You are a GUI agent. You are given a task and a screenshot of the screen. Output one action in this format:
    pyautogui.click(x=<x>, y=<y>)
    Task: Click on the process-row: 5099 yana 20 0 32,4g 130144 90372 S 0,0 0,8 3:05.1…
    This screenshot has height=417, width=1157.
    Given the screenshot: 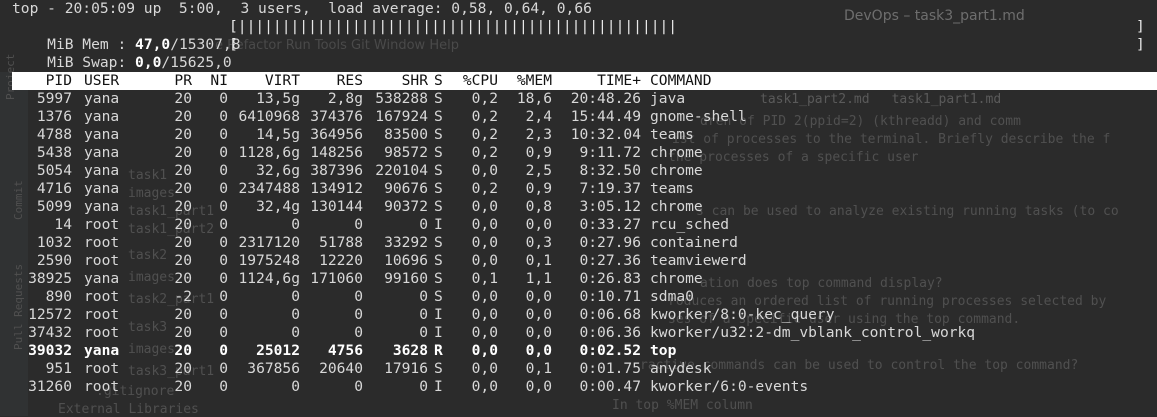 What is the action you would take?
    pyautogui.click(x=584, y=207)
    